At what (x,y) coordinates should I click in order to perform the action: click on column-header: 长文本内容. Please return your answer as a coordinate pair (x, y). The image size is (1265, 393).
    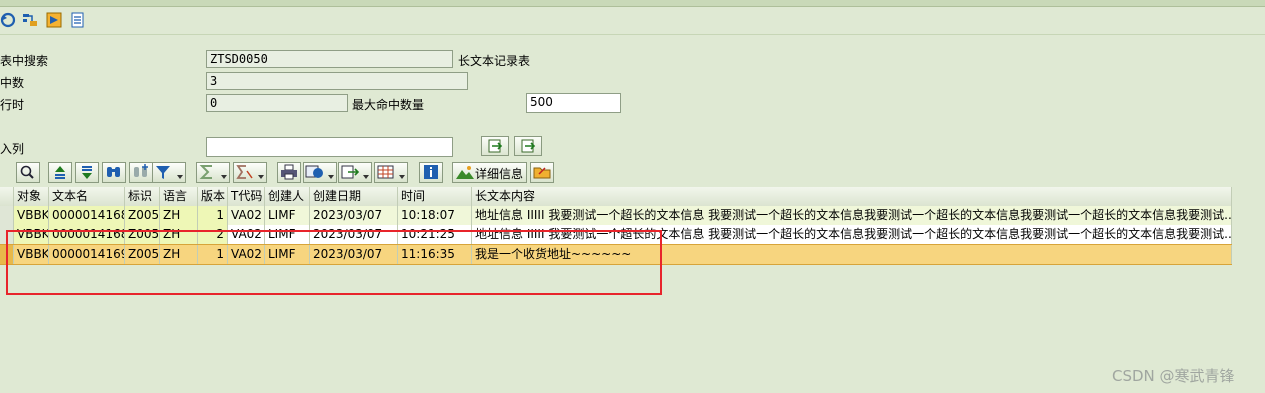
    Looking at the image, I should click on (852, 196).